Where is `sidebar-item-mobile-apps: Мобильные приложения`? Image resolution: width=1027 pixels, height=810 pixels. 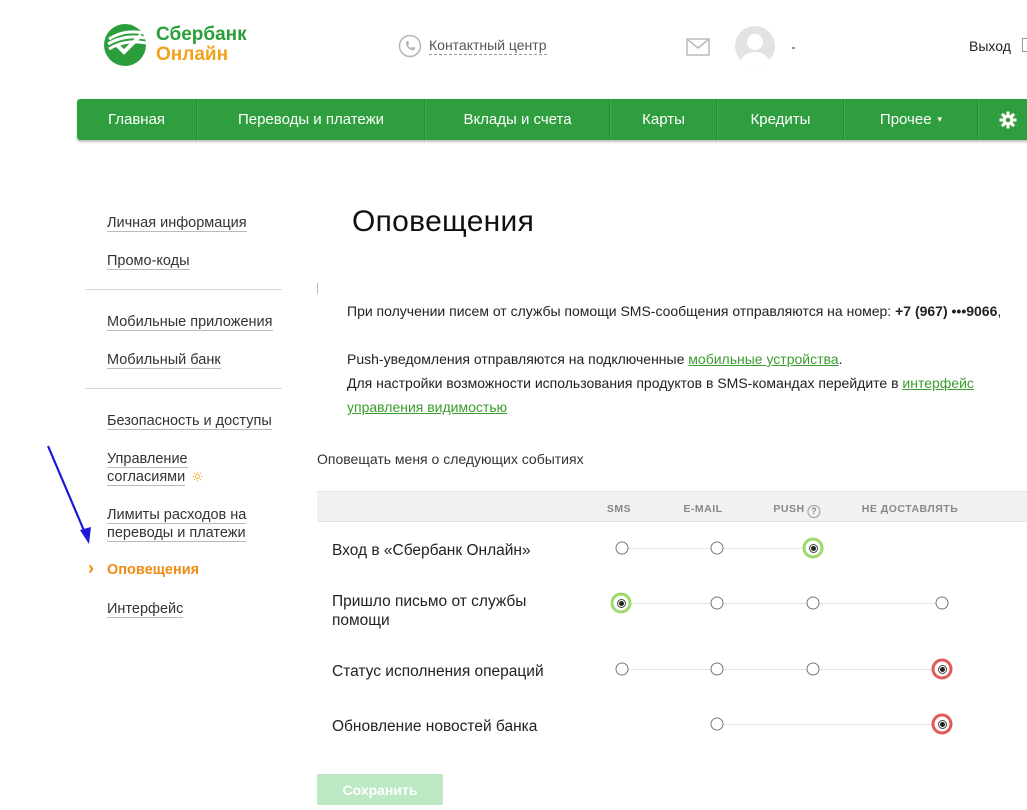 sidebar-item-mobile-apps: Мобильные приложения is located at coordinates (190, 322).